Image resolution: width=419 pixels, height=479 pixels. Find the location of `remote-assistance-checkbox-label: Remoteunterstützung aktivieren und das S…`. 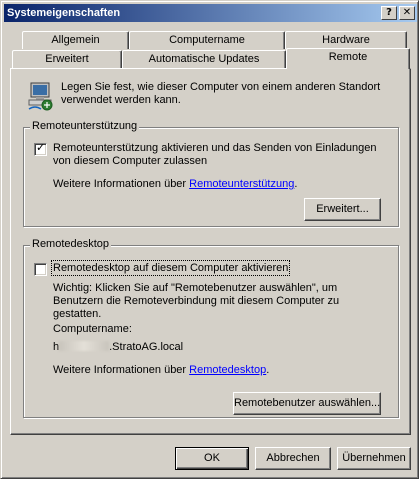

remote-assistance-checkbox-label: Remoteunterstützung aktivieren und das S… is located at coordinates (218, 155).